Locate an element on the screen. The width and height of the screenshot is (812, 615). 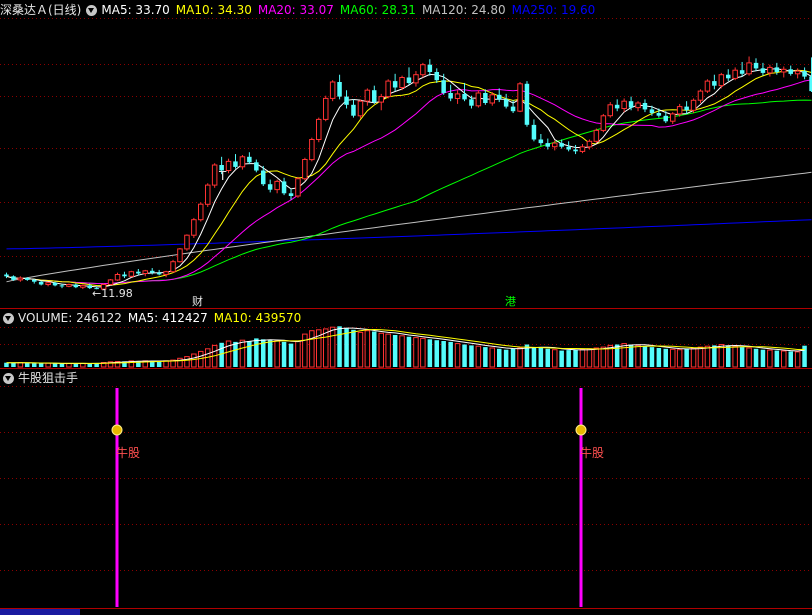
volume-ma10-label: MA10: 439570 is located at coordinates (257, 318).